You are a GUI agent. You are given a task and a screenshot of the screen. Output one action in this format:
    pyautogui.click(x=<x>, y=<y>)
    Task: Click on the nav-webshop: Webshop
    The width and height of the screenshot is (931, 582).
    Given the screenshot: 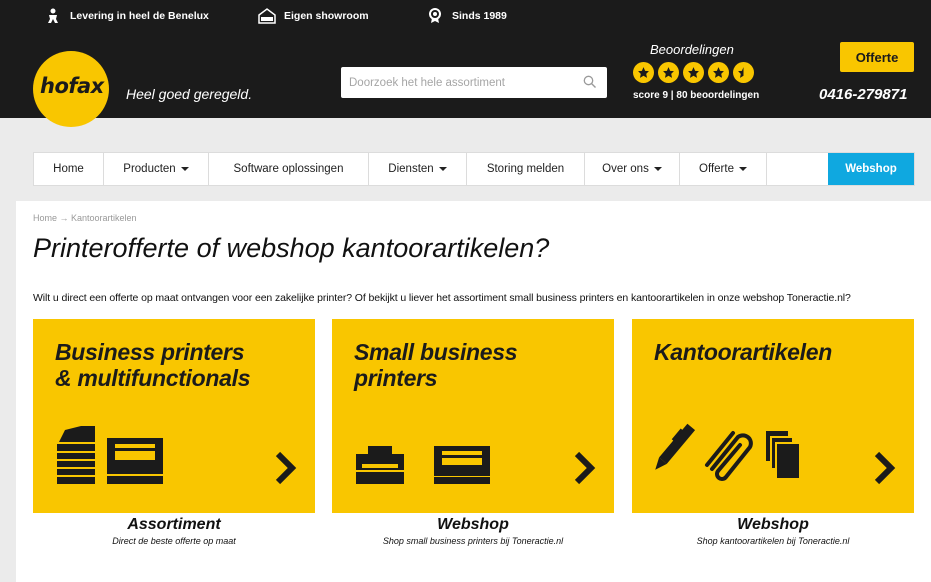 What is the action you would take?
    pyautogui.click(x=871, y=169)
    